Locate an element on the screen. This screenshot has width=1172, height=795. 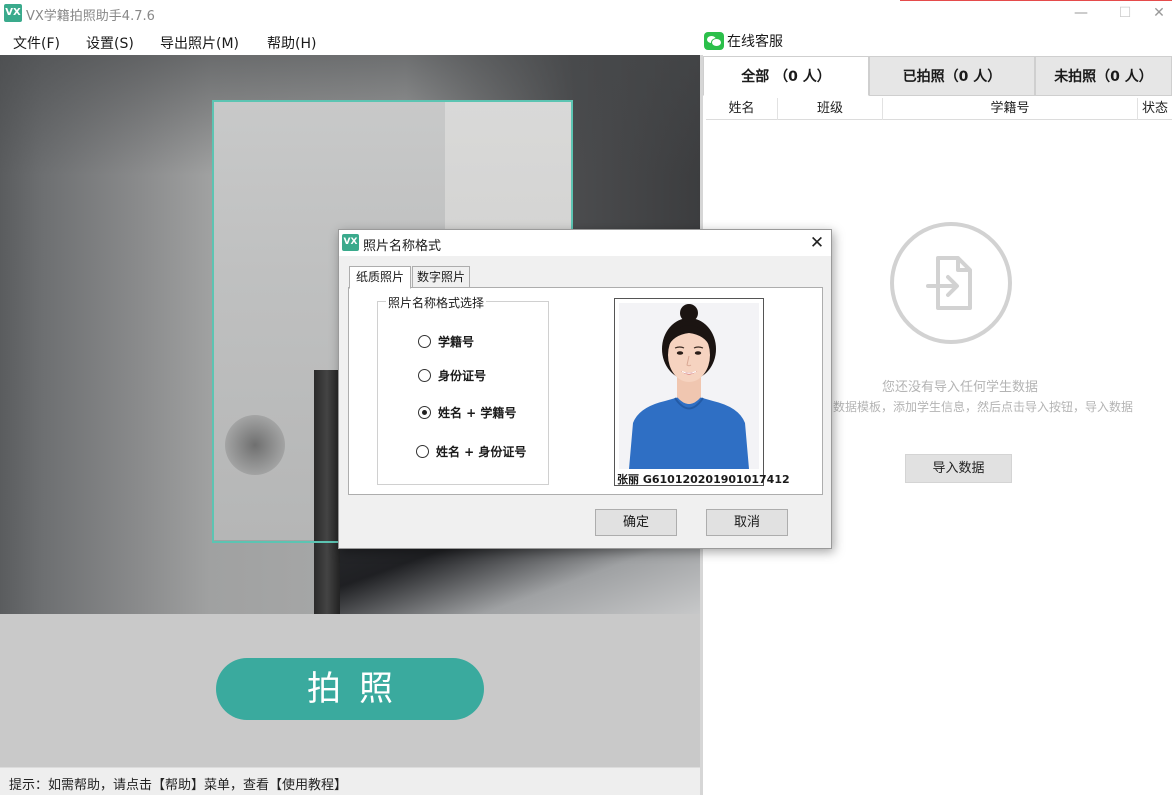
tab-paper-photo: 纸质照片 is located at coordinates (380, 277).